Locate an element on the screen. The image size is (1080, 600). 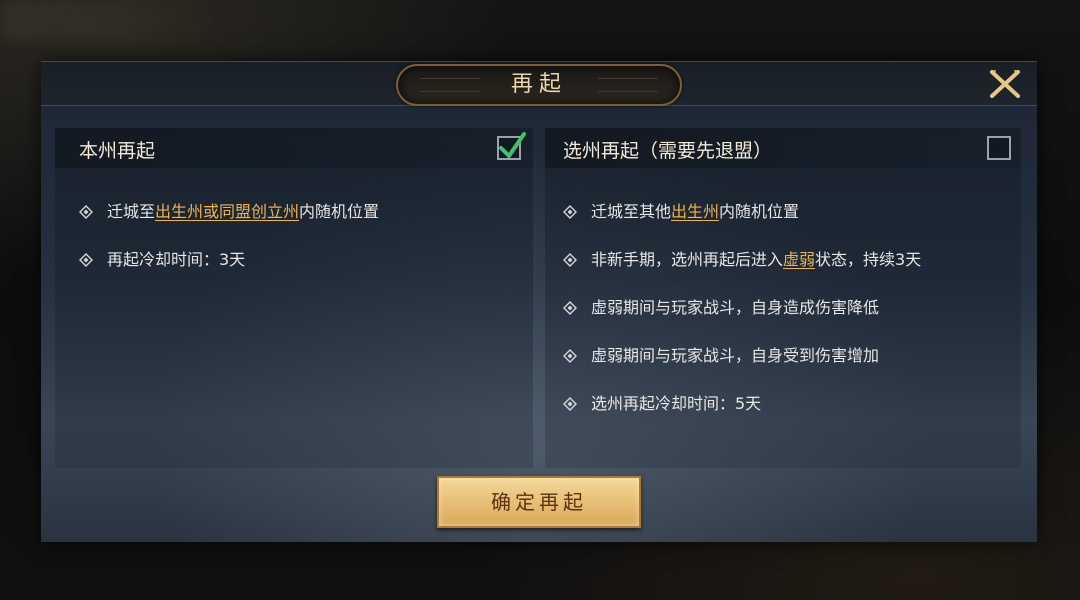
list-item: 再起冷却时间：3天 is located at coordinates (229, 260).